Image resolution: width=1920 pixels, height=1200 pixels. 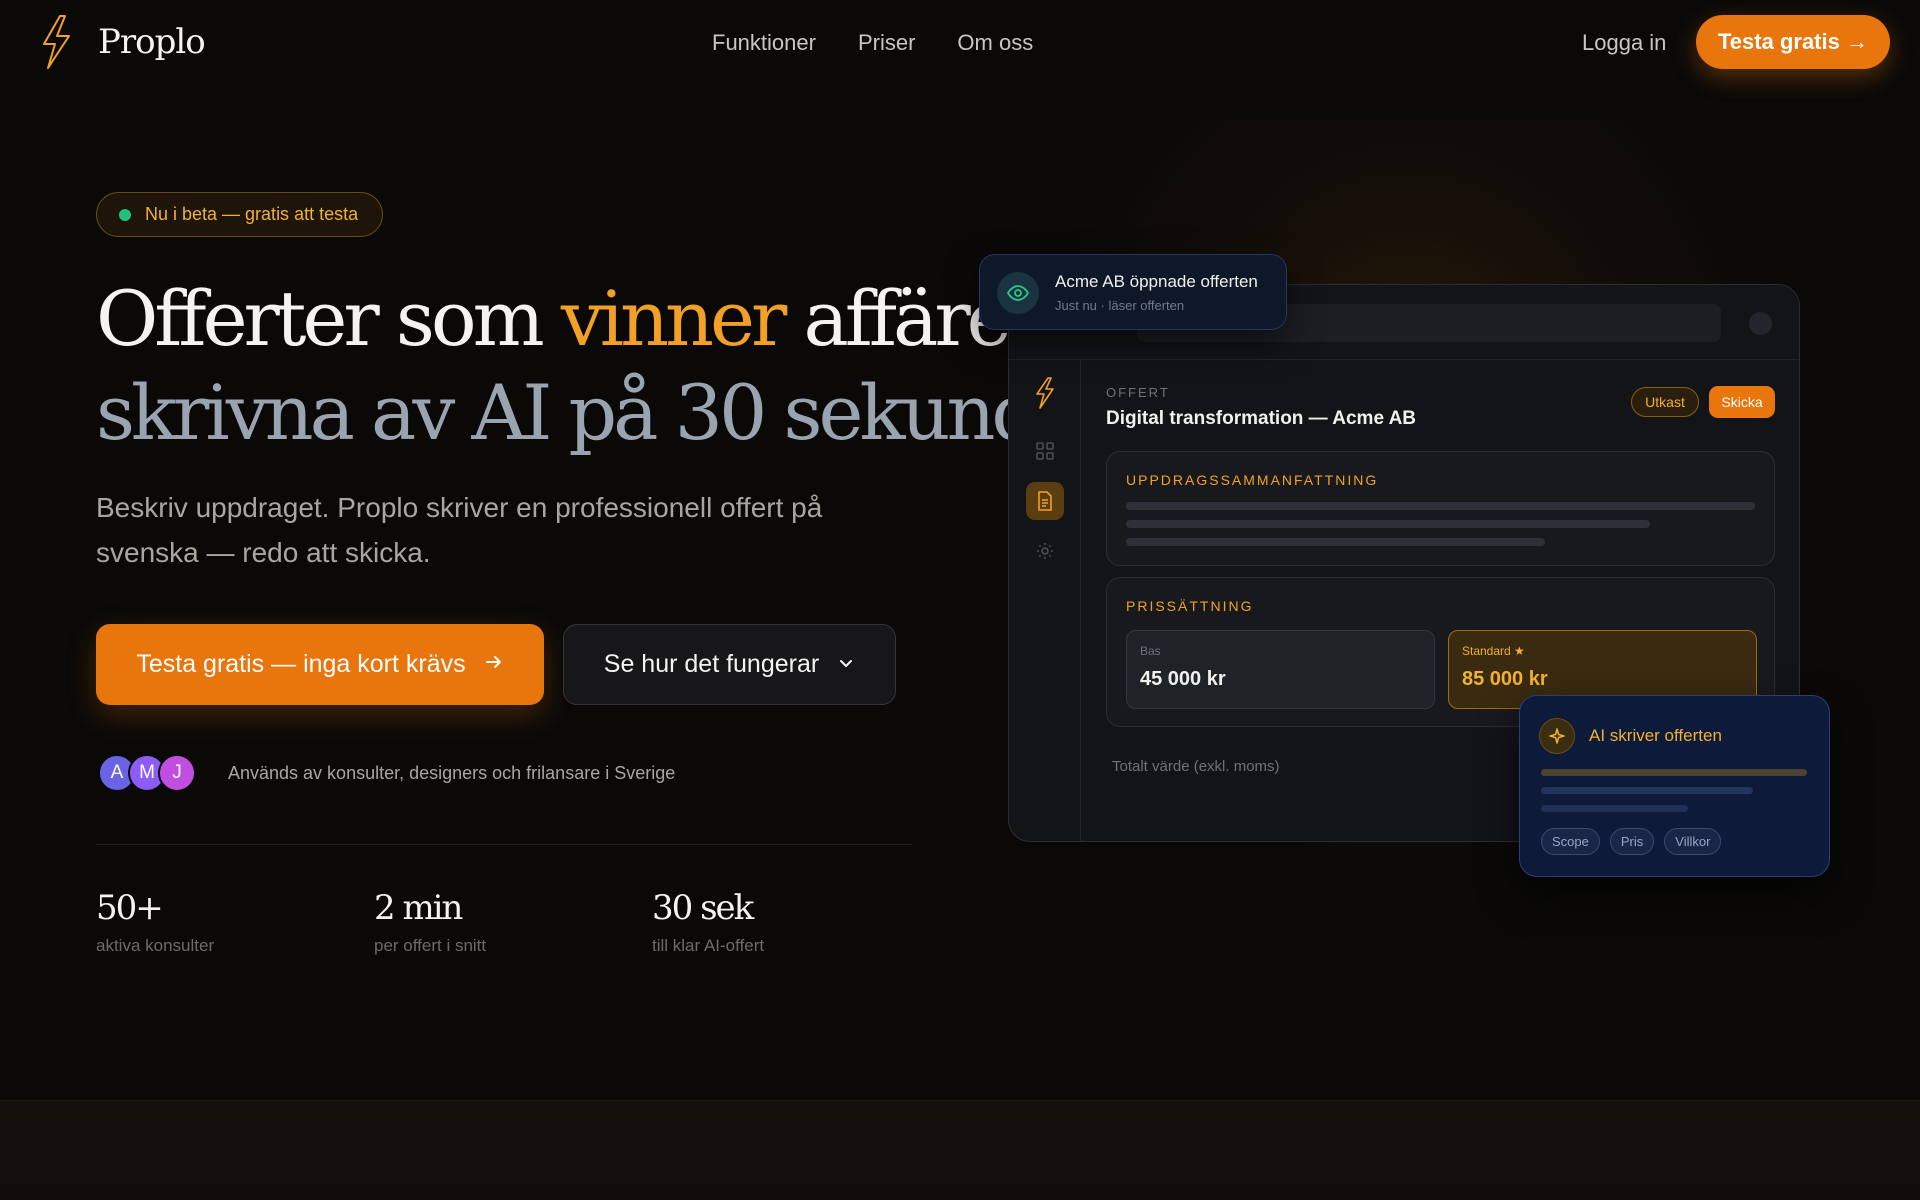 I want to click on ai-tag: Scope, so click(x=1570, y=841).